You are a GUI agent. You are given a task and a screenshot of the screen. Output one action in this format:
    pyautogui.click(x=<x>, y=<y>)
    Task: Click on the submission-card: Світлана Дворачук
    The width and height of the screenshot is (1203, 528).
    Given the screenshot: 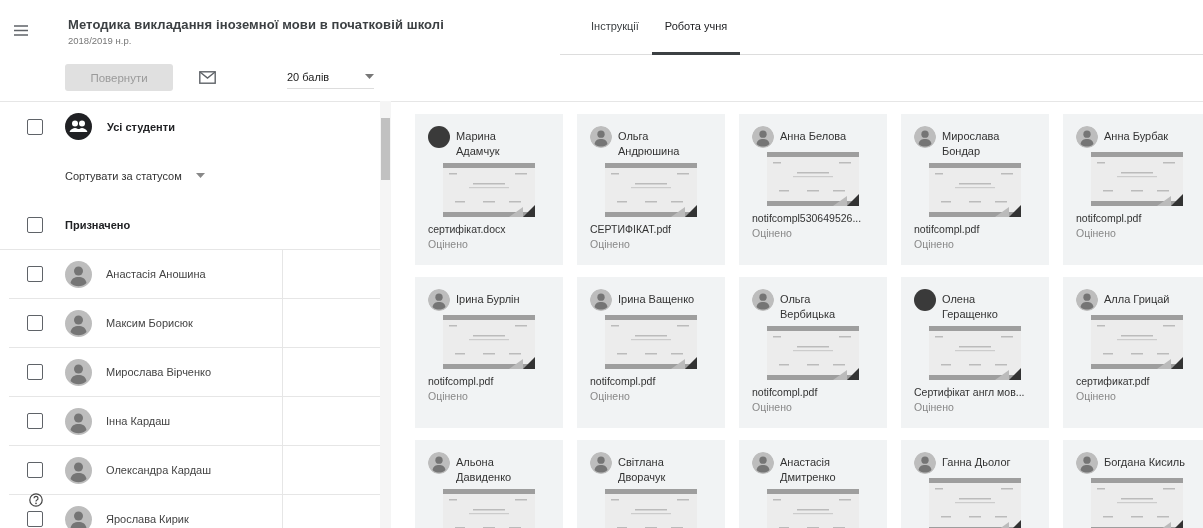 What is the action you would take?
    pyautogui.click(x=651, y=484)
    